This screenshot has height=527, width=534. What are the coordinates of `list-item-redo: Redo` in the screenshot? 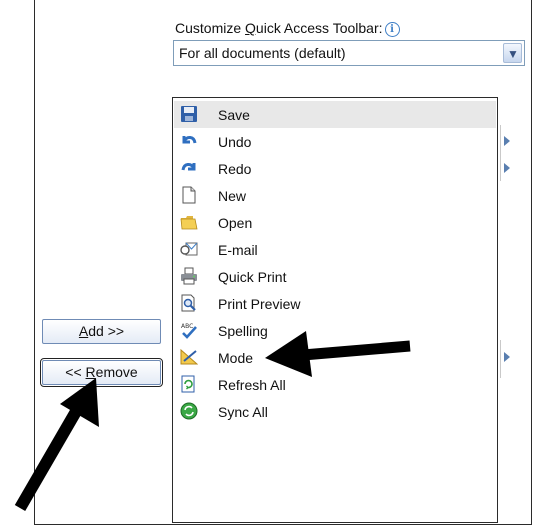 It's located at (342, 168).